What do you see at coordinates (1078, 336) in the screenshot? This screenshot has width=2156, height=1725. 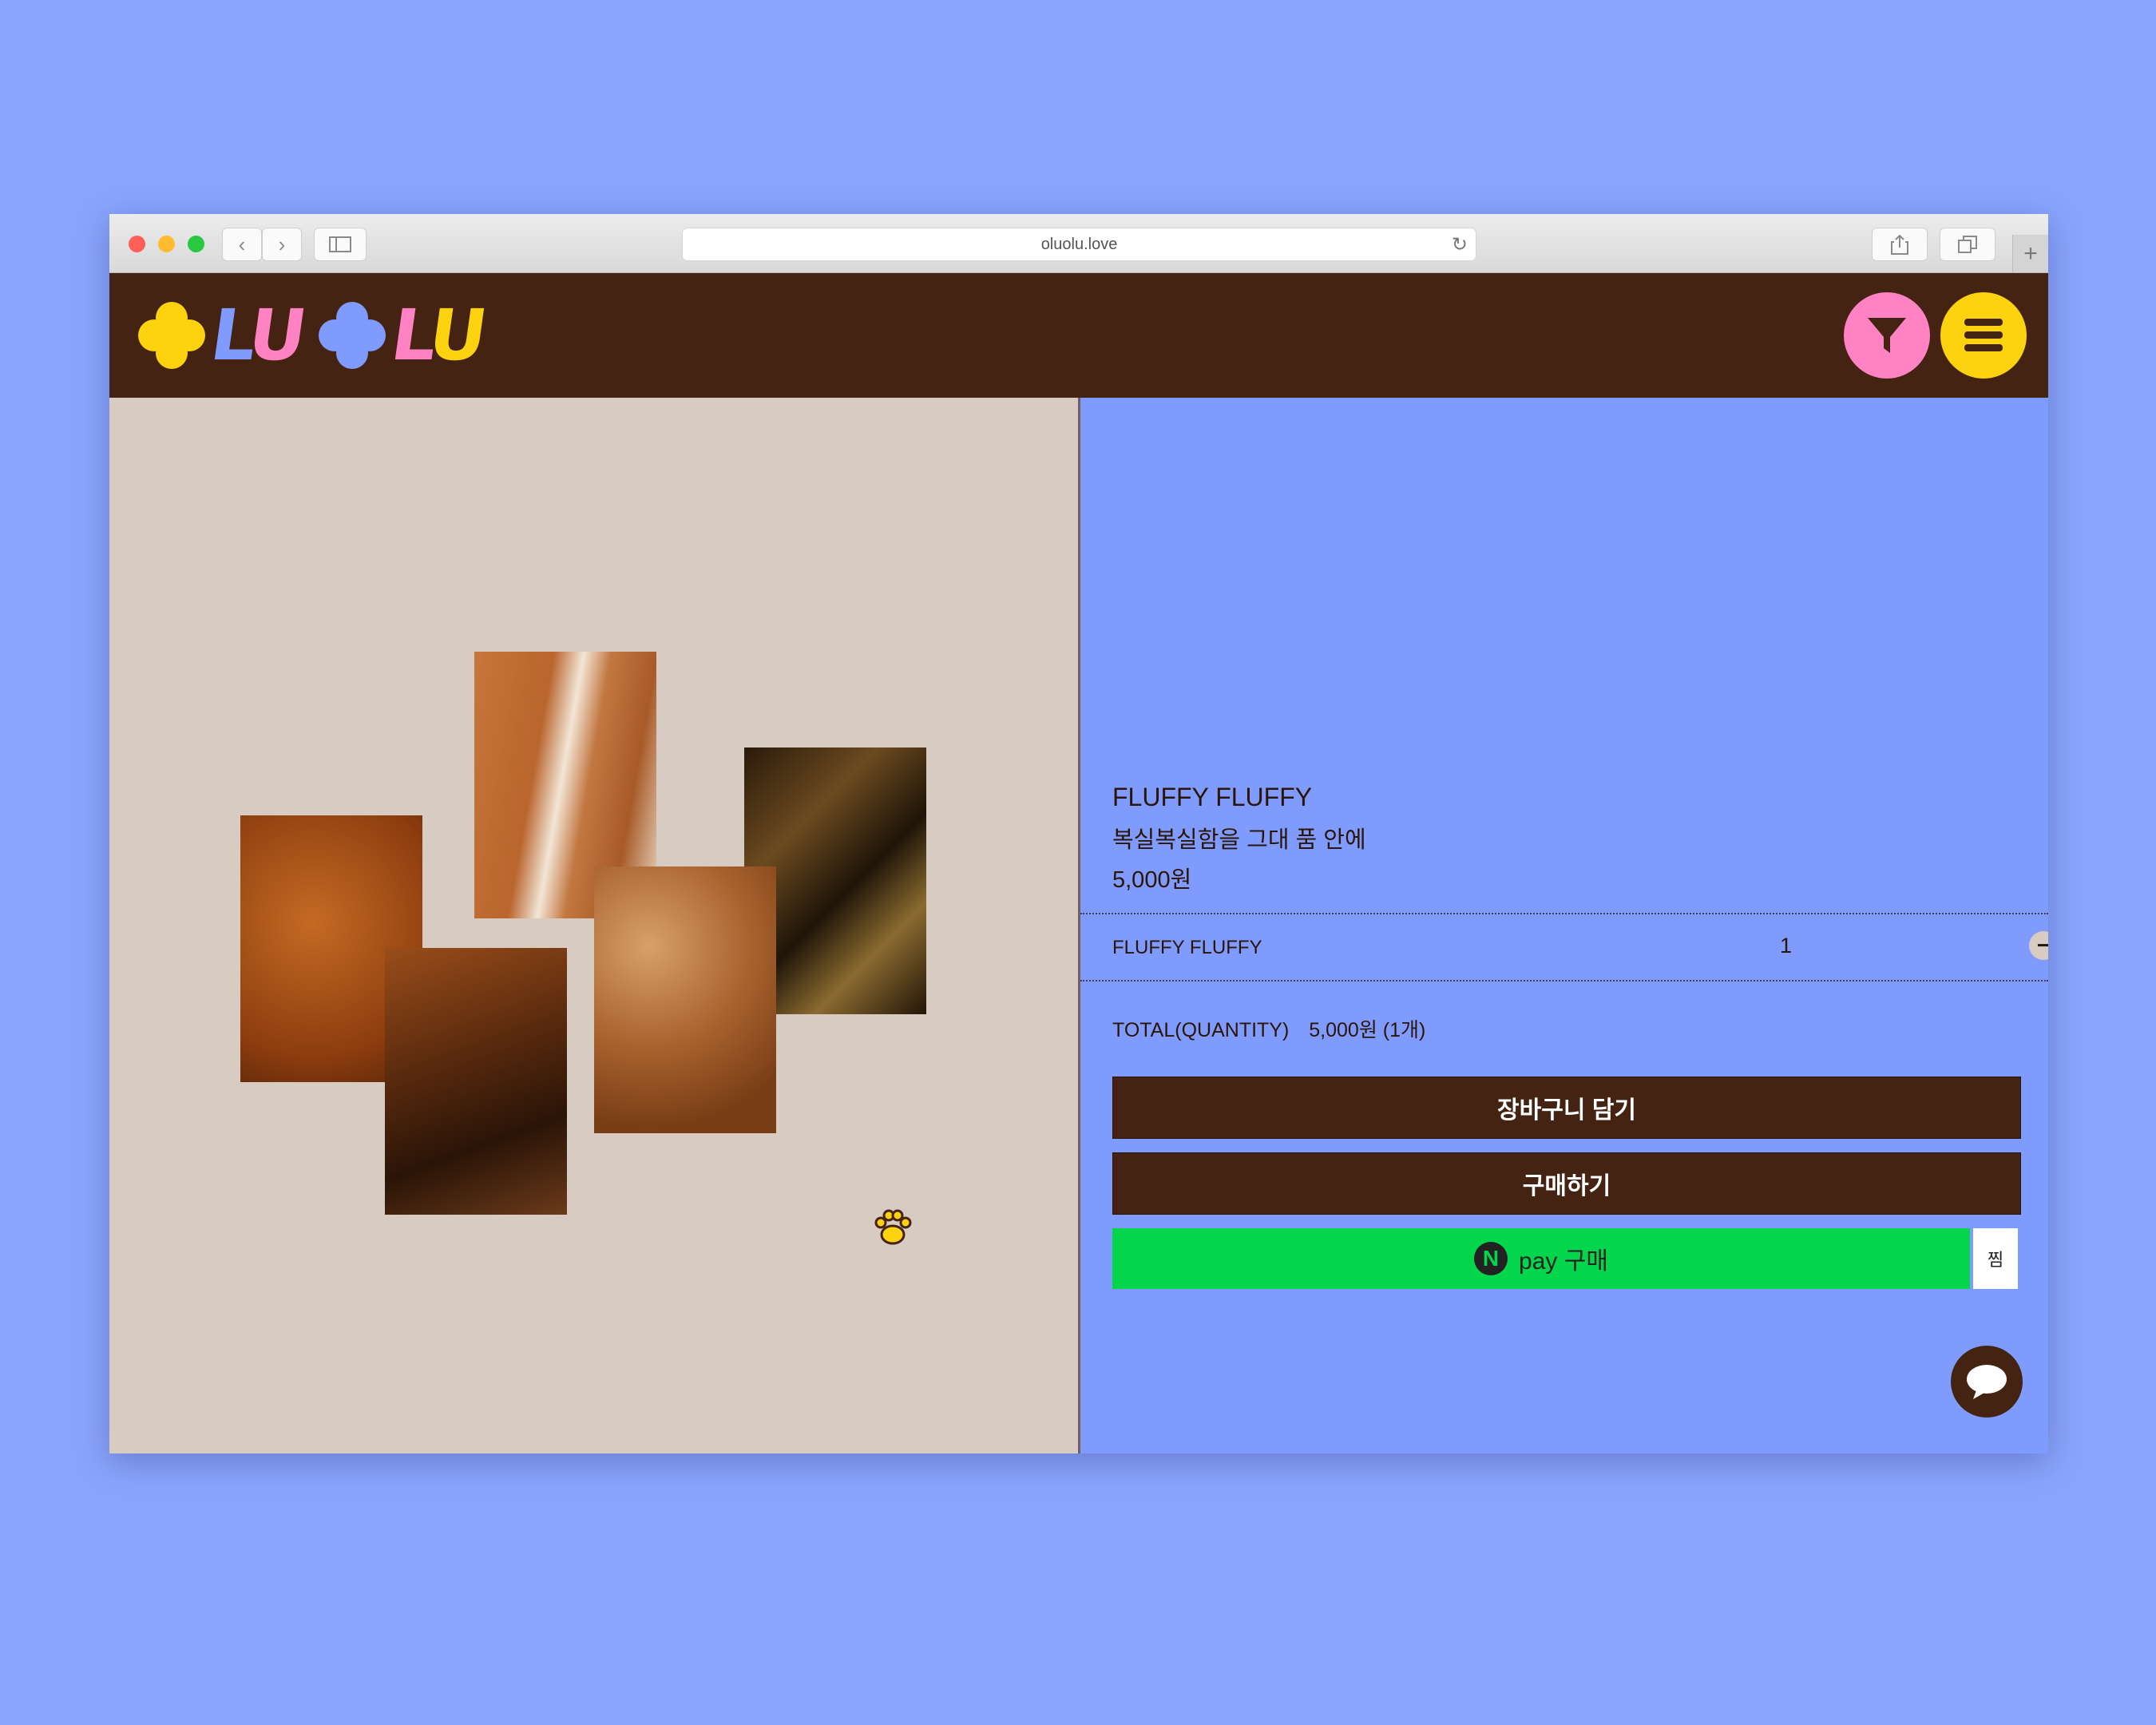 I see `site-header: LU LU` at bounding box center [1078, 336].